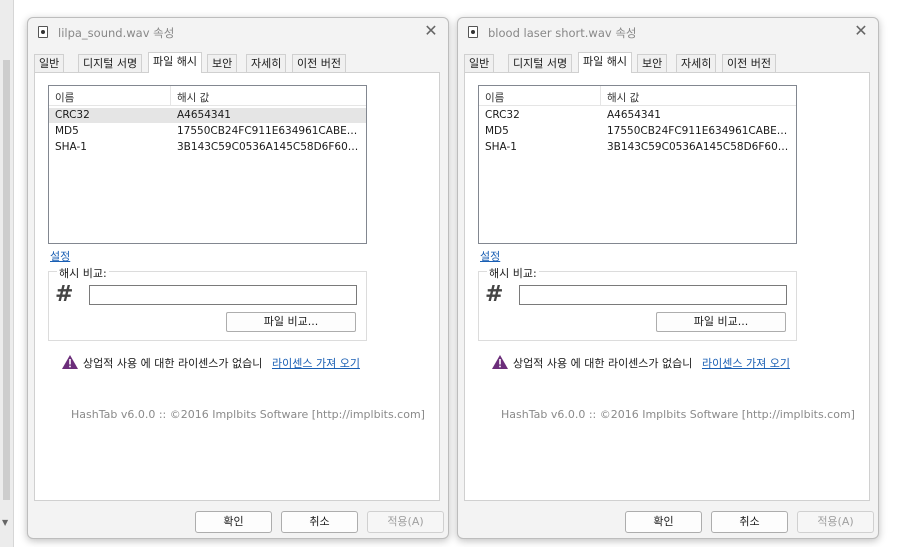 Image resolution: width=900 pixels, height=547 pixels. Describe the element at coordinates (5, 522) in the screenshot. I see `scroll-down-arrow-icon: ▼` at that location.